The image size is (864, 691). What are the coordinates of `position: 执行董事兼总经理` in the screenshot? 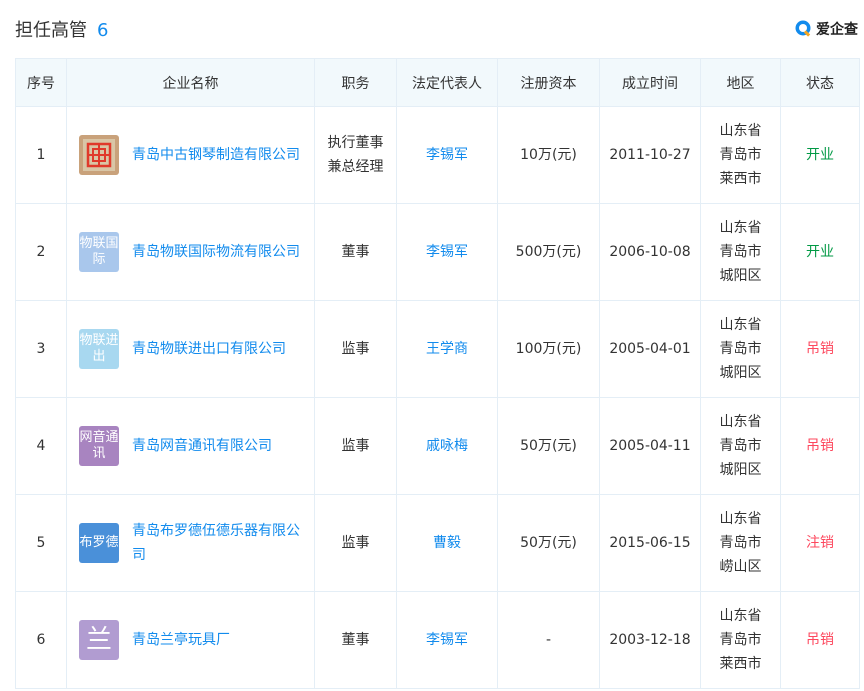 It's located at (355, 155).